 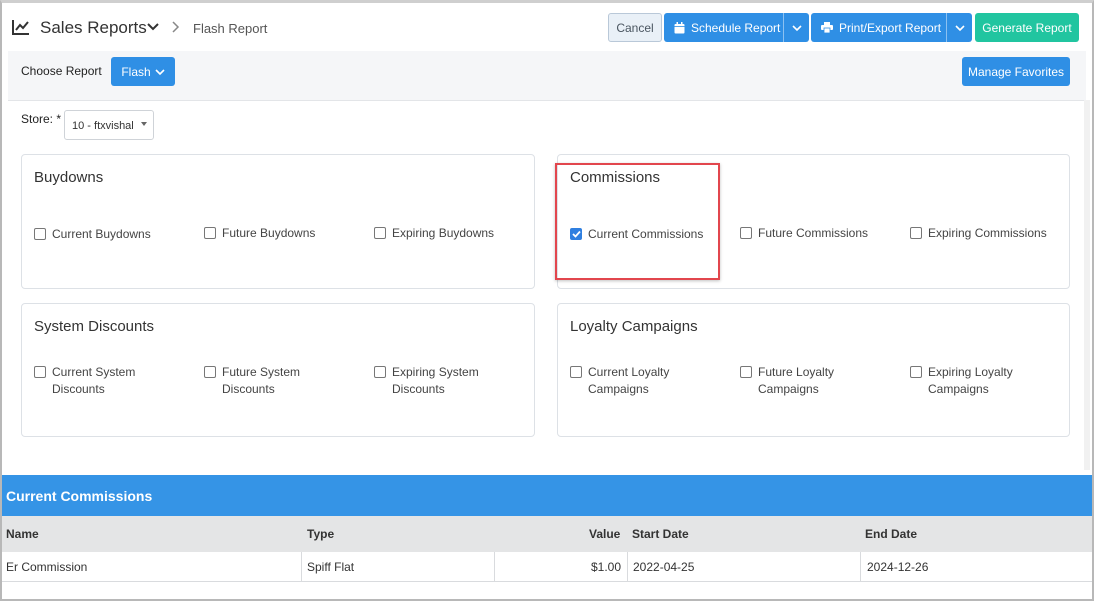 I want to click on results-title: Current Commissions, so click(x=79, y=496).